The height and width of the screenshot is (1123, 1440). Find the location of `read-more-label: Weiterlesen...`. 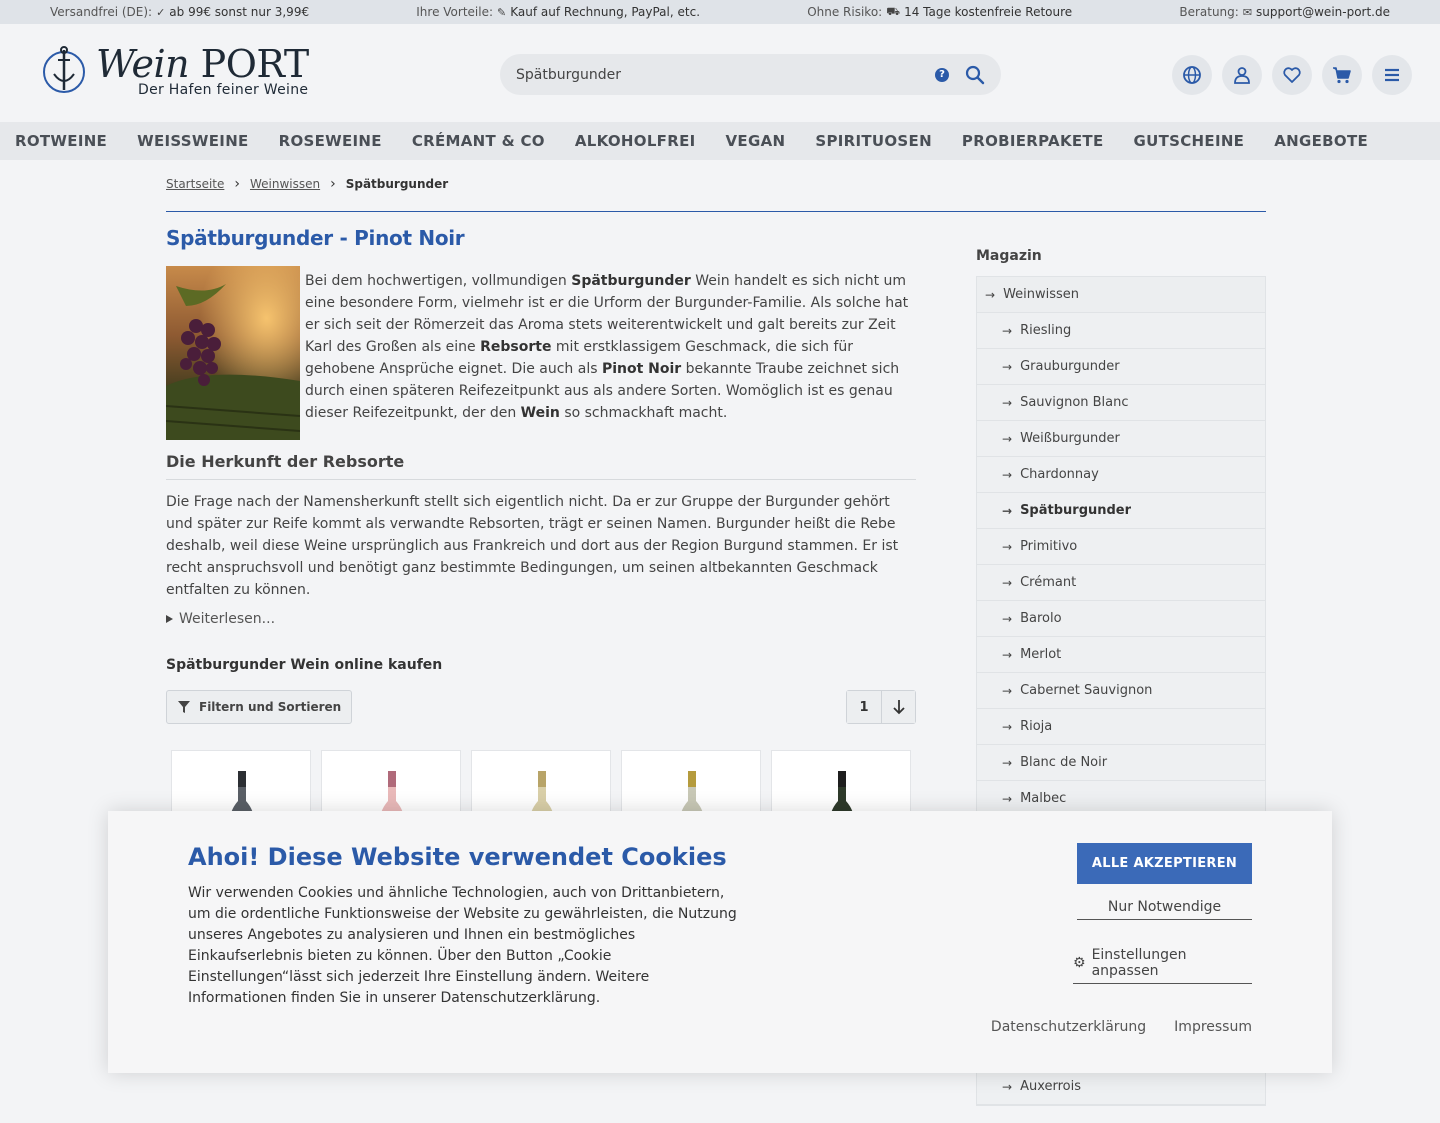

read-more-label: Weiterlesen... is located at coordinates (227, 619).